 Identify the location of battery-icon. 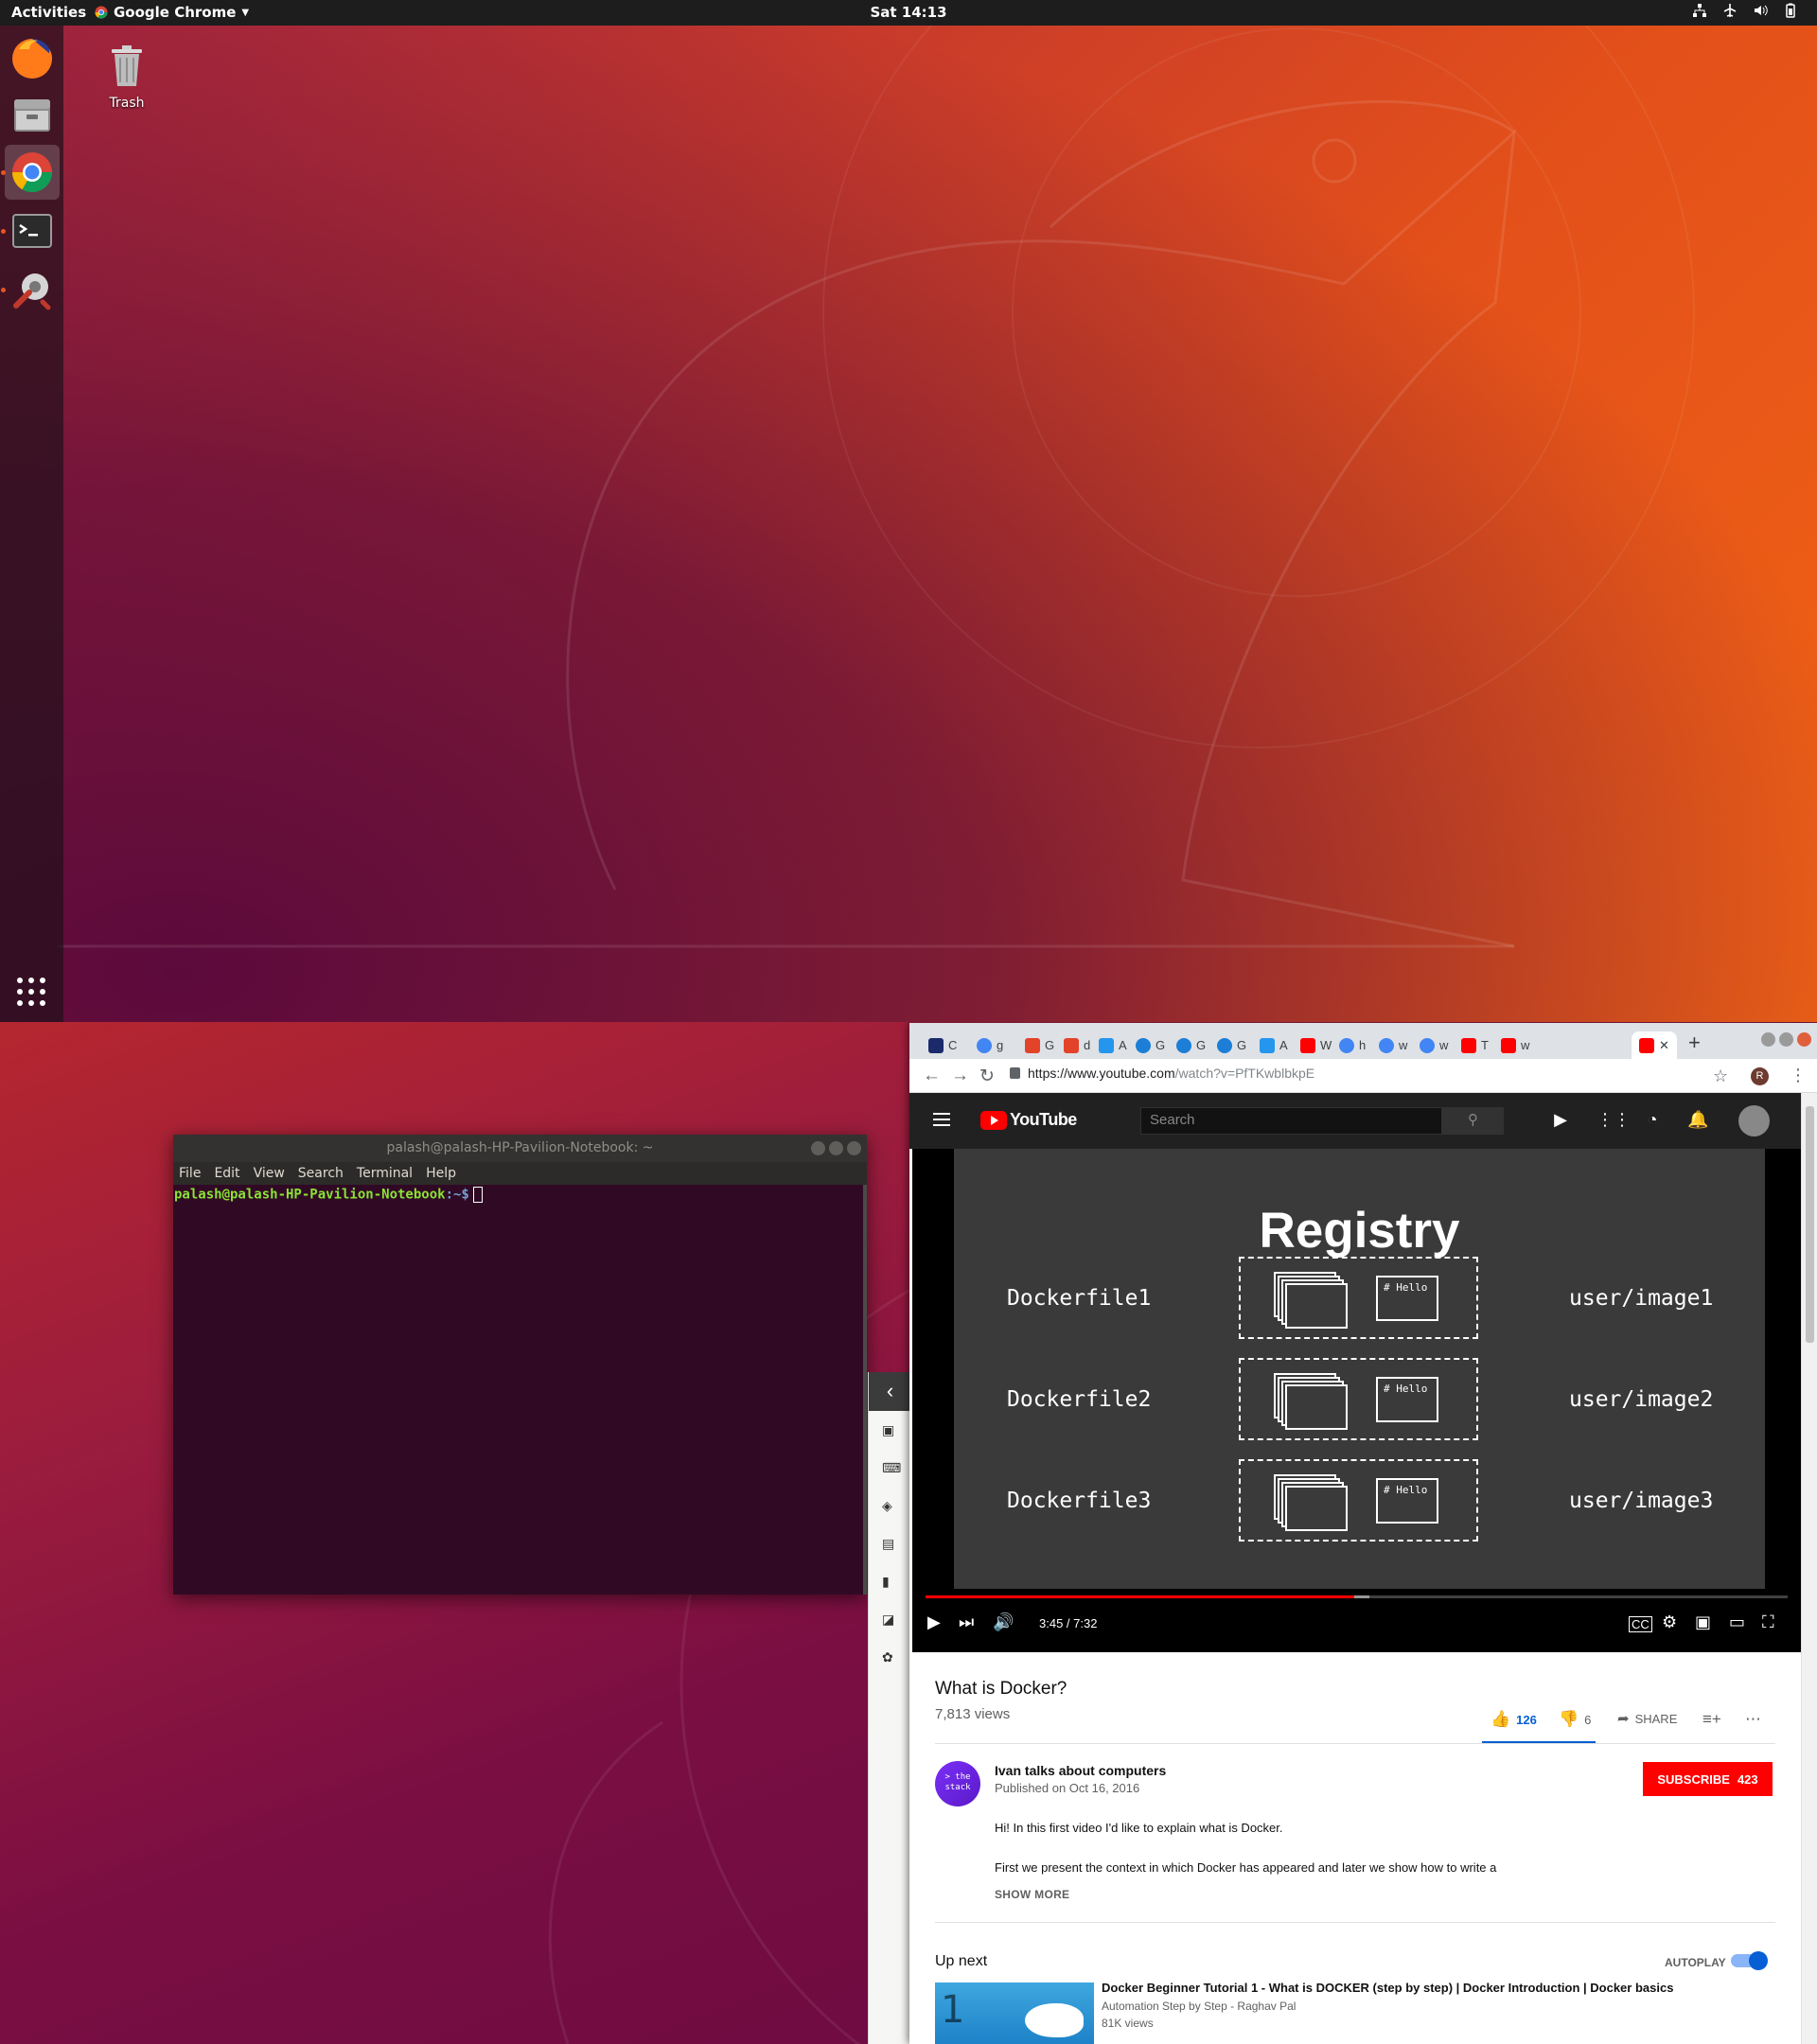
(1790, 11).